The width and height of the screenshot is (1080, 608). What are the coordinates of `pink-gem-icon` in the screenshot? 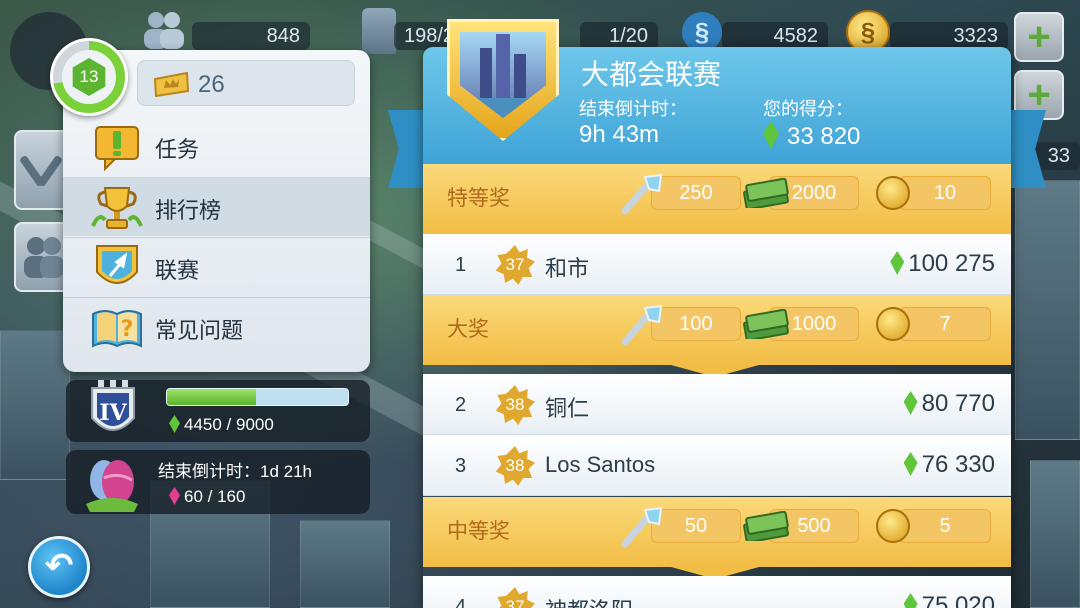 It's located at (174, 496).